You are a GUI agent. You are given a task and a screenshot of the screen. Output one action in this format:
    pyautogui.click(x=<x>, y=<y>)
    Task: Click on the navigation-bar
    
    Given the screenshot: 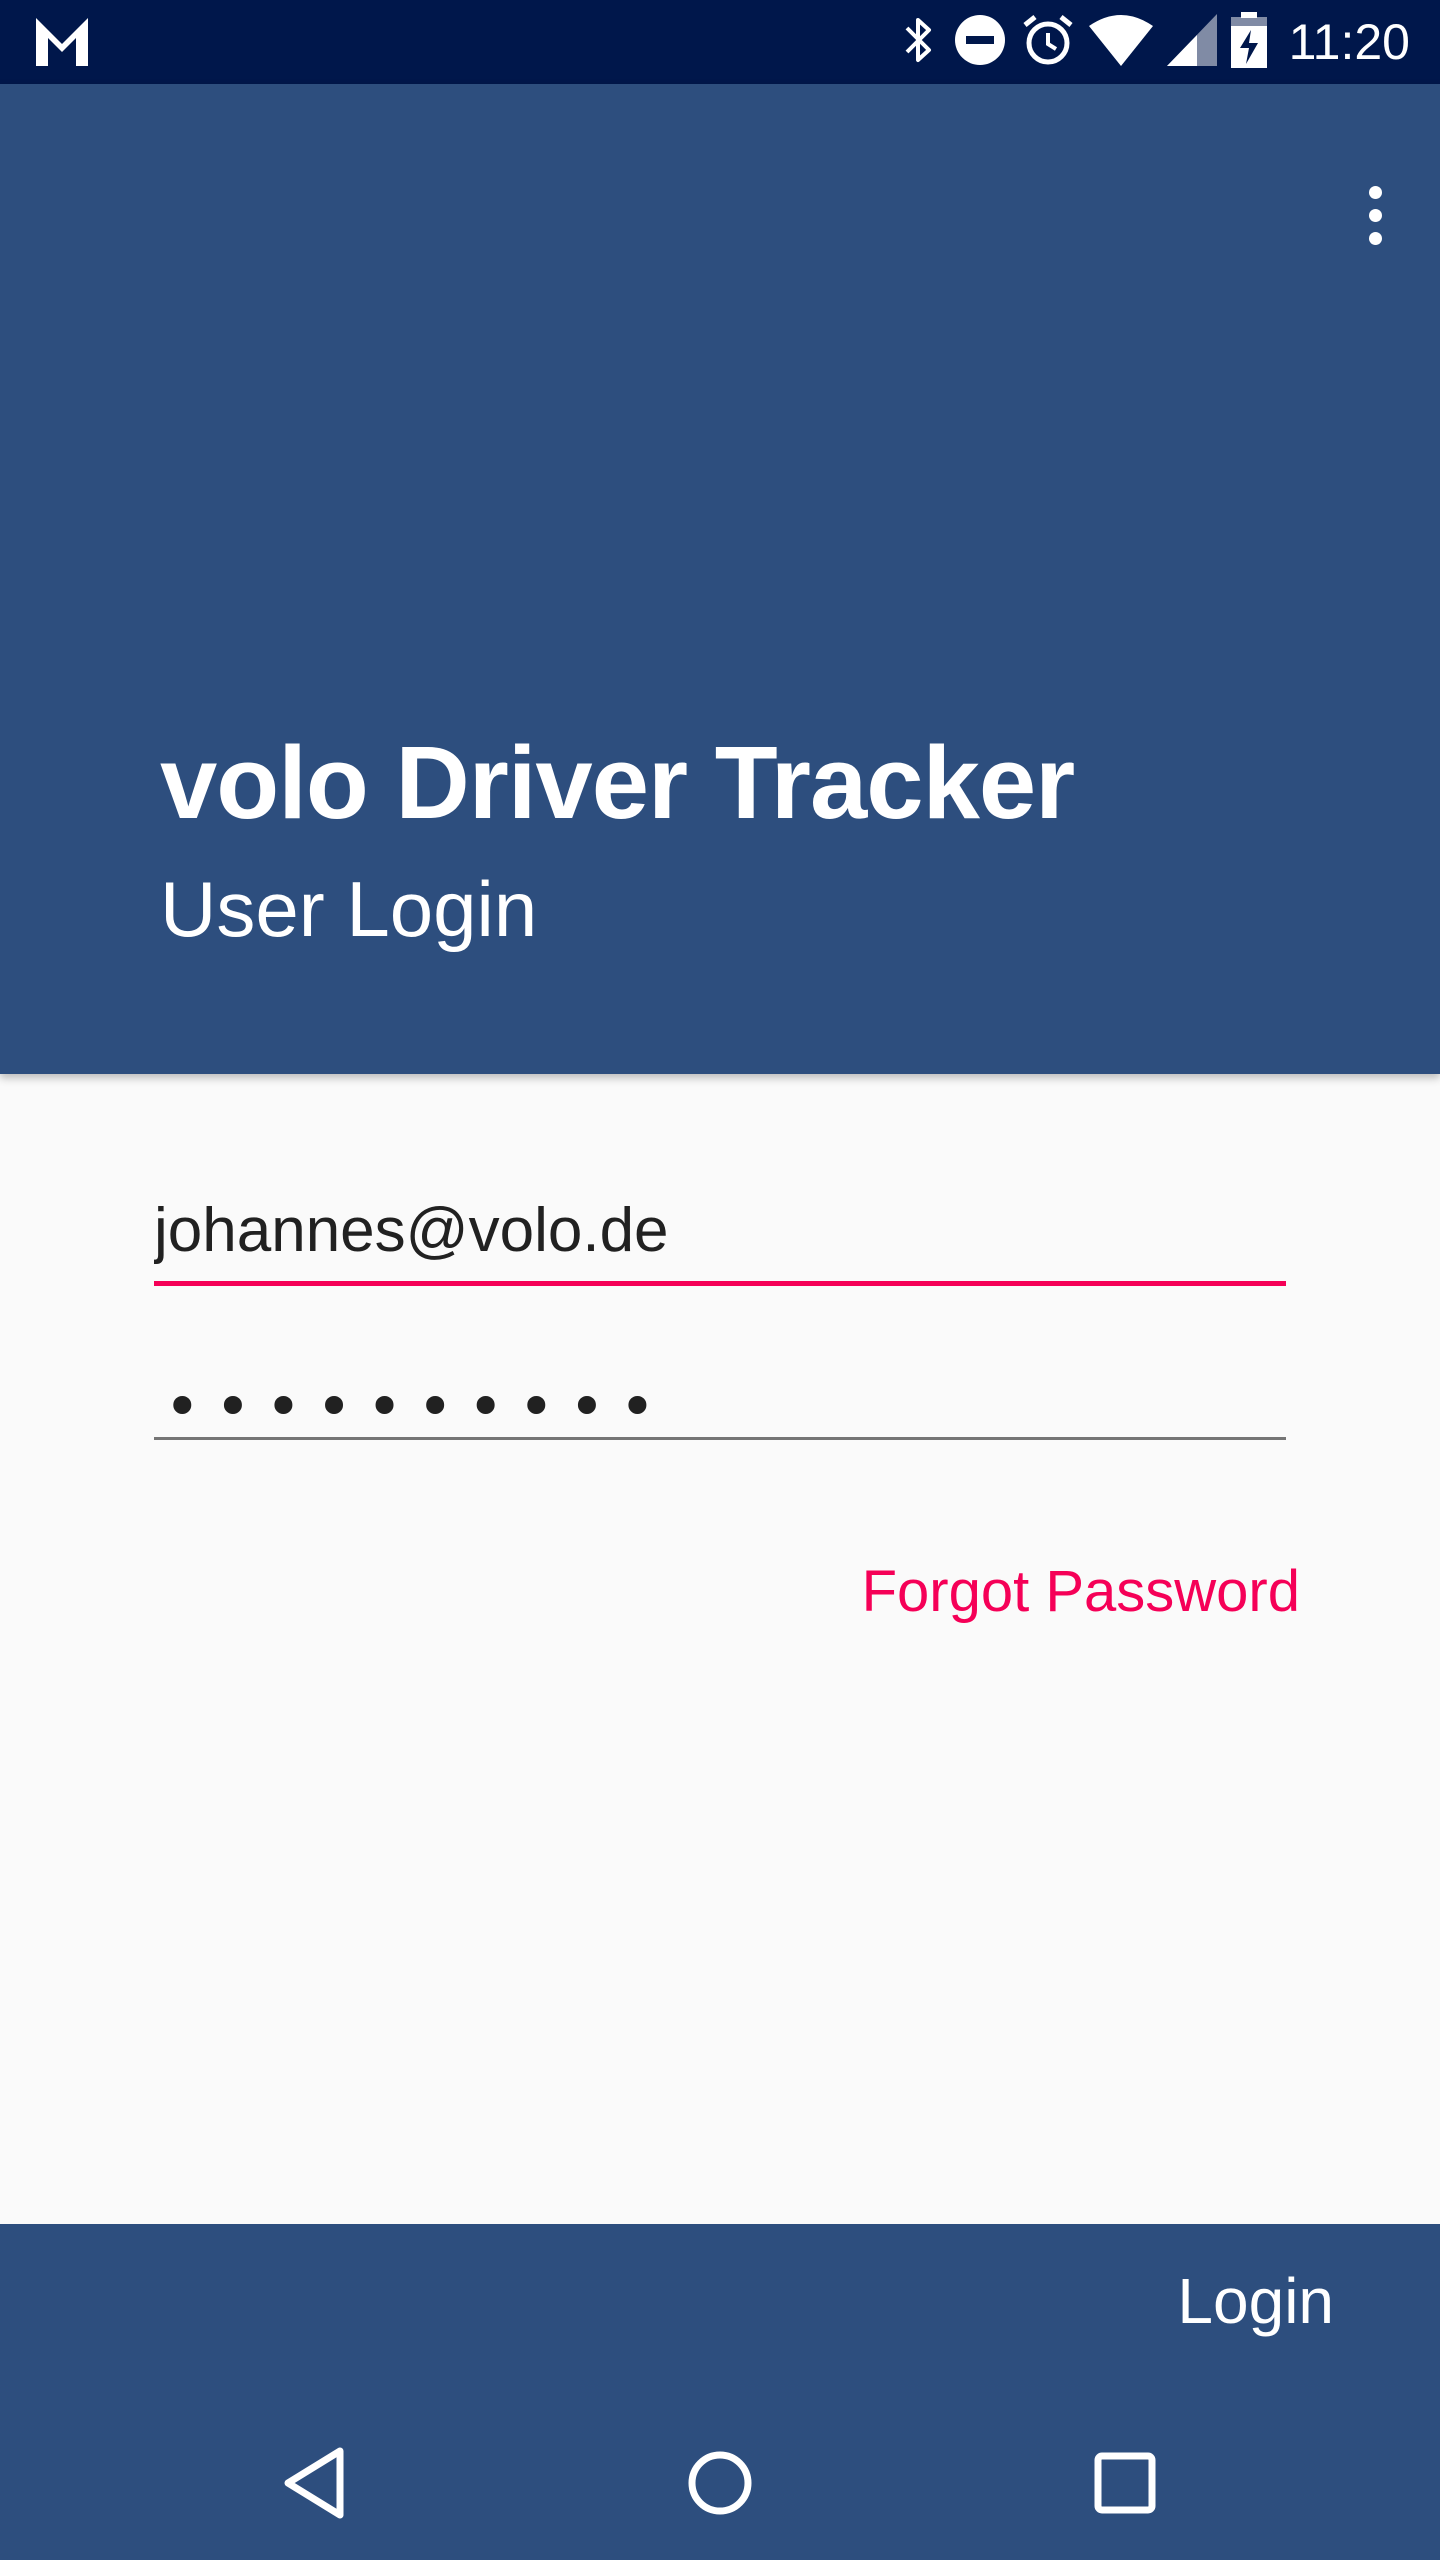 What is the action you would take?
    pyautogui.click(x=720, y=2482)
    